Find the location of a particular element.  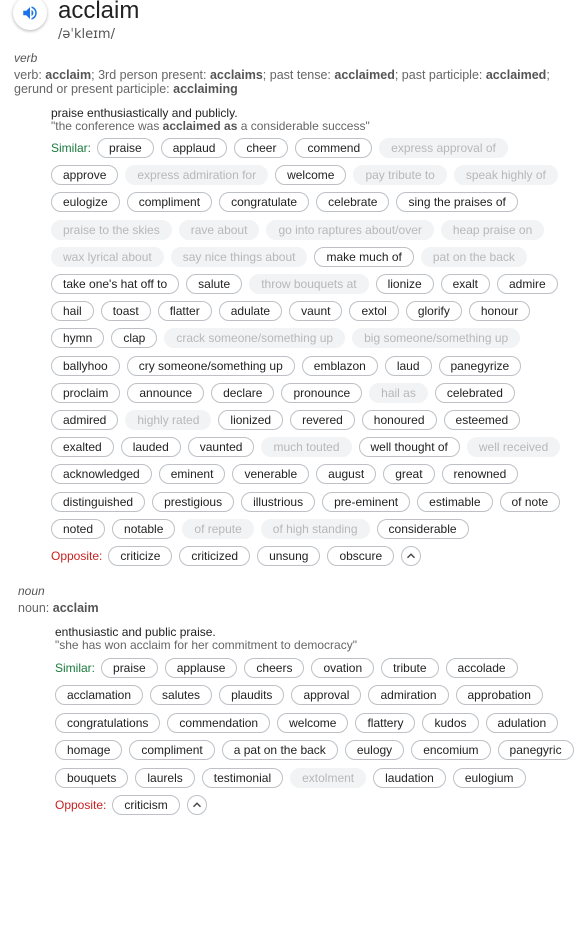

verb-opposite-chip-criticize: criticize is located at coordinates (140, 556).